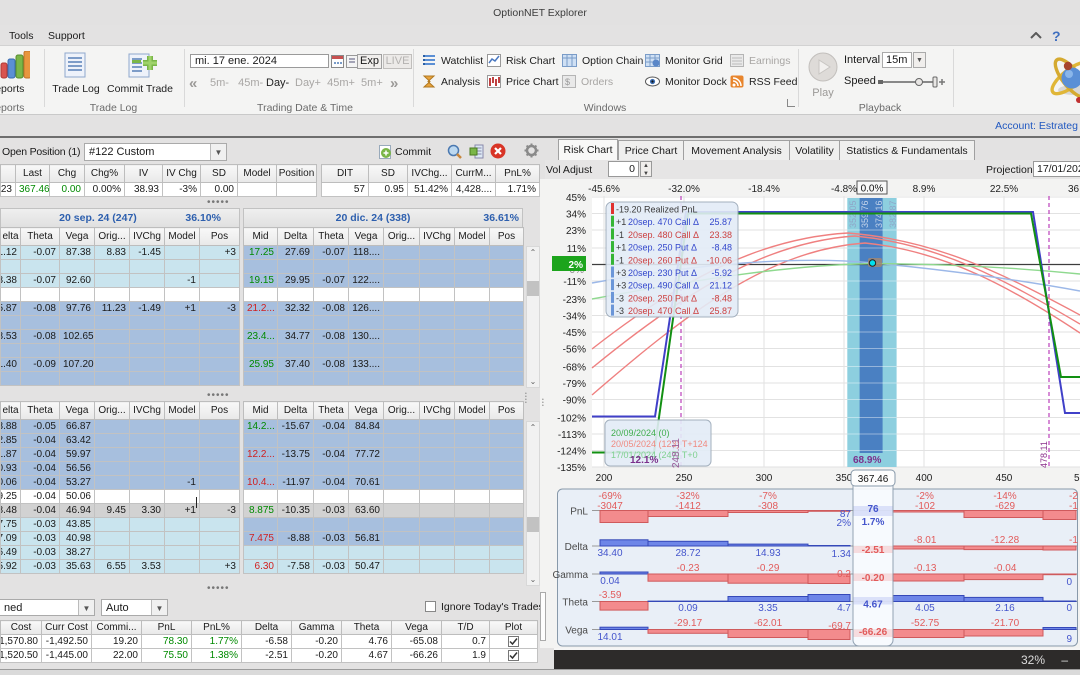  What do you see at coordinates (924, 189) in the screenshot?
I see `svg-text: 8.9%` at bounding box center [924, 189].